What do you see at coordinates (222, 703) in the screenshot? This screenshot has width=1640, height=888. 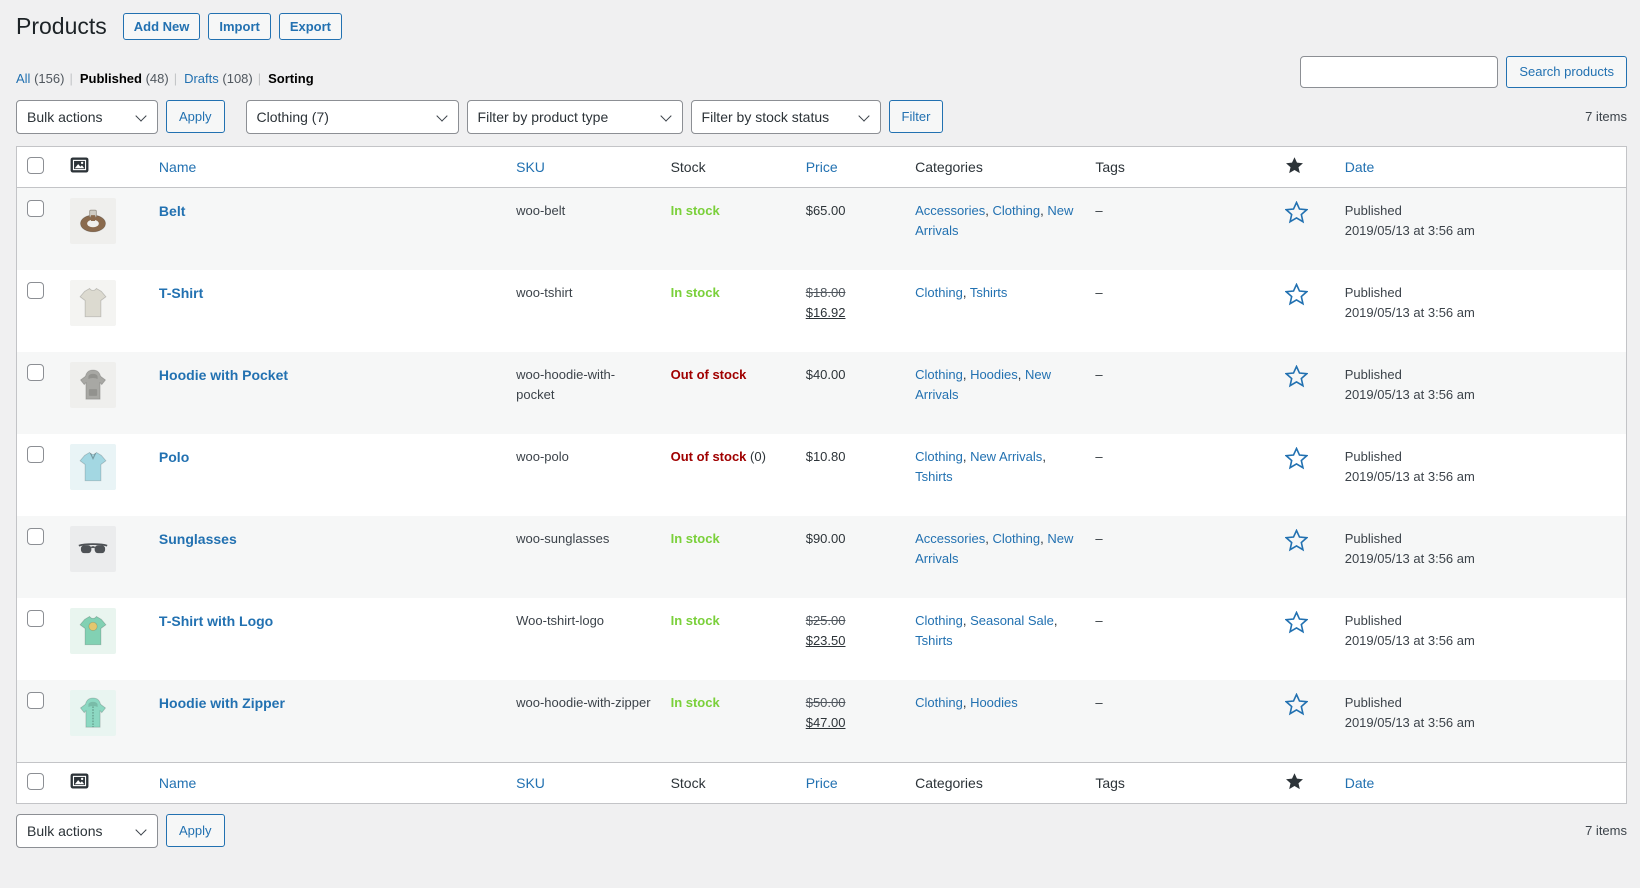 I see `product-name-link: Hoodie with Zipper` at bounding box center [222, 703].